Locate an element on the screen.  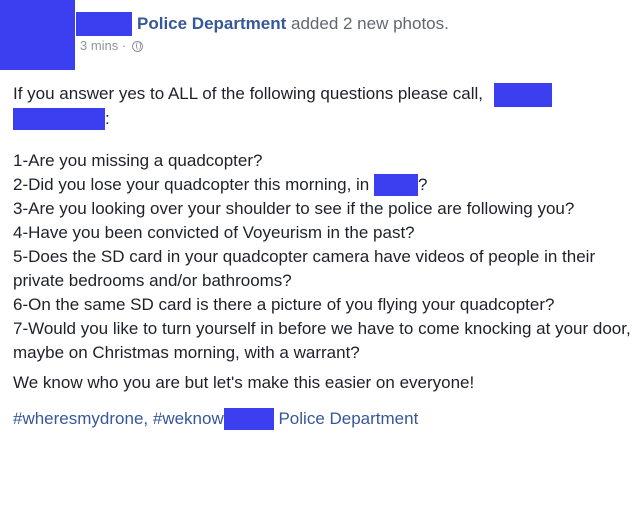
question-suffix: ? is located at coordinates (422, 184).